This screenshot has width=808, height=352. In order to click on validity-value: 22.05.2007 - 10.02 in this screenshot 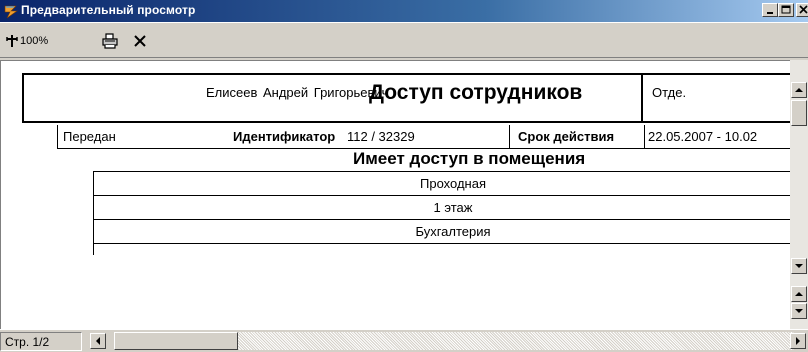, I will do `click(703, 136)`.